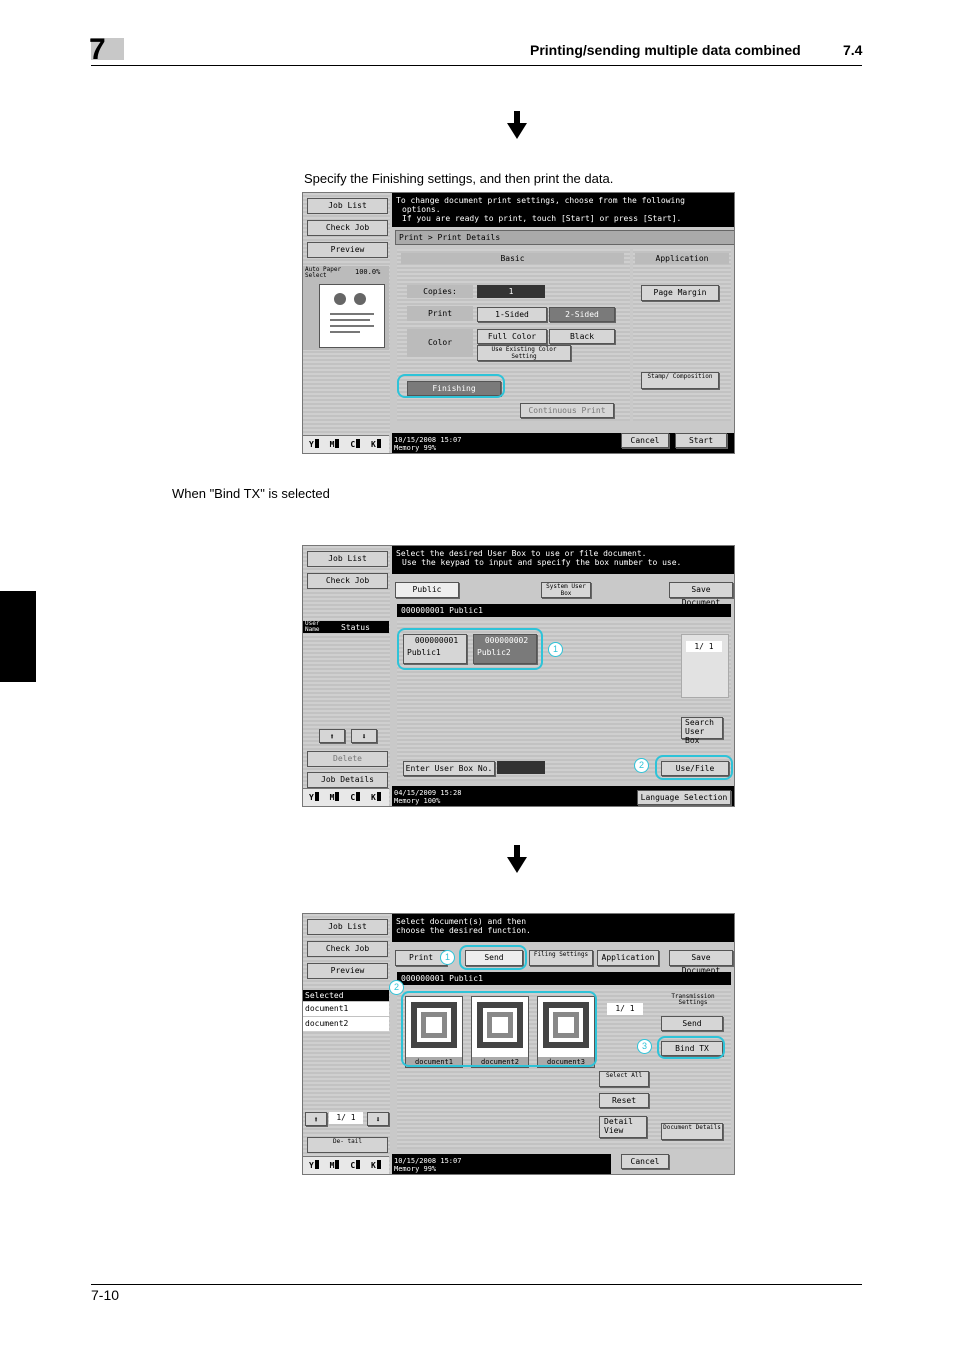 This screenshot has height=1350, width=954. I want to click on finishing-highlight, so click(451, 386).